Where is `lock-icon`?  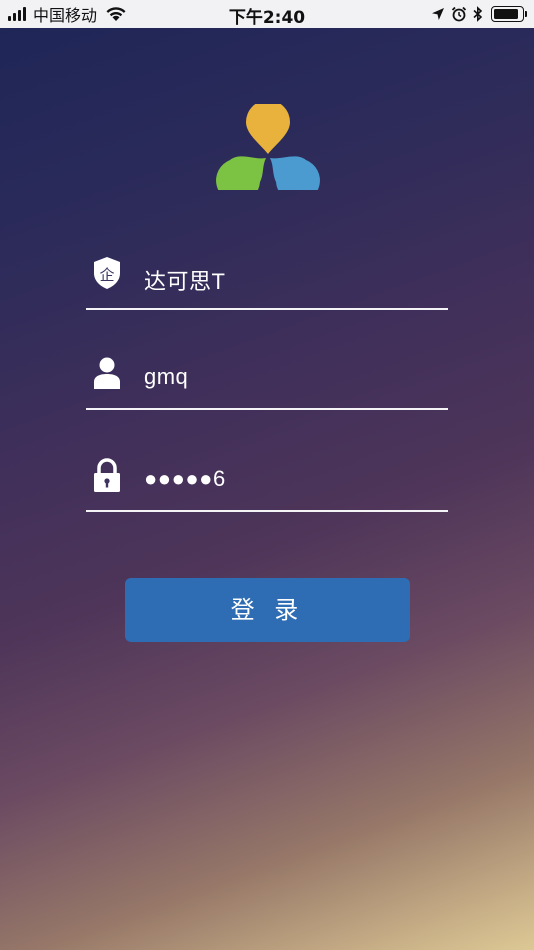
lock-icon is located at coordinates (107, 475).